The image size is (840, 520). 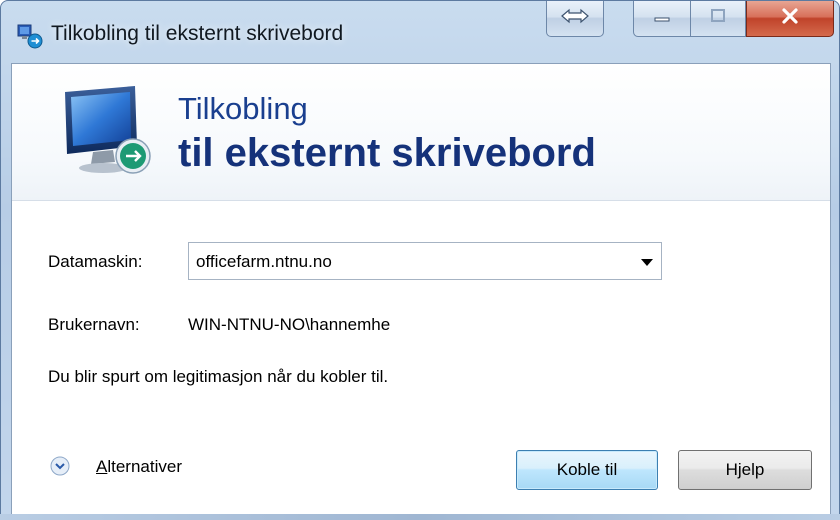 I want to click on title-bar: Tilkobling til eksternt skrivebord, so click(x=420, y=31).